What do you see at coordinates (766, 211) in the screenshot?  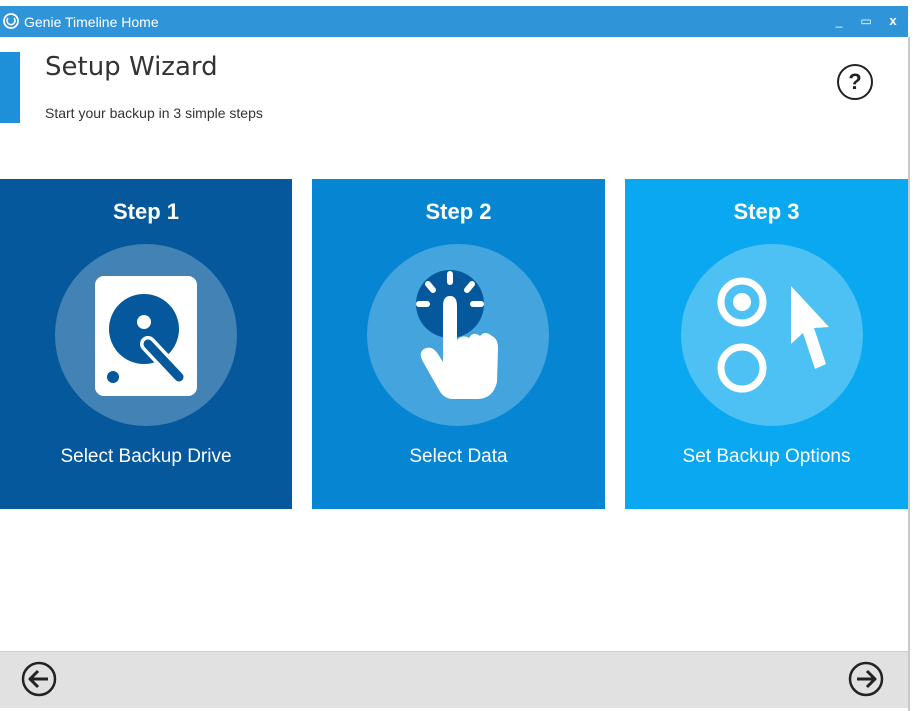 I see `step-title: Step 3` at bounding box center [766, 211].